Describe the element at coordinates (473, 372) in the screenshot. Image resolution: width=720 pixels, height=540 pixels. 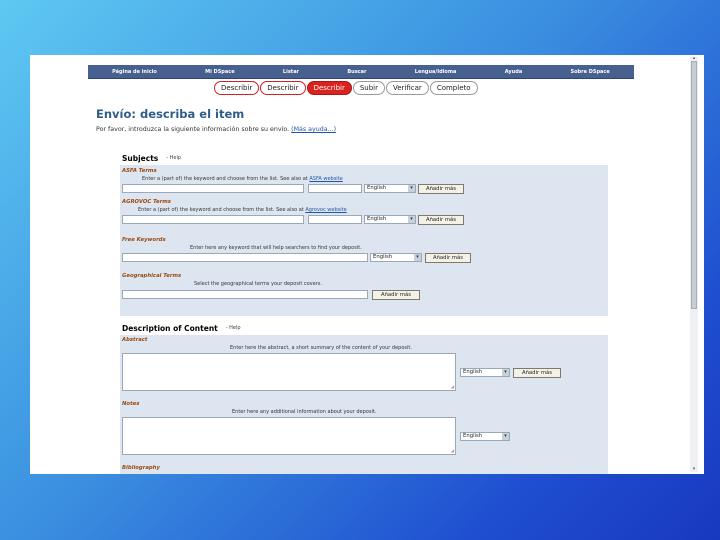
I see `abstract-language-value: English` at that location.